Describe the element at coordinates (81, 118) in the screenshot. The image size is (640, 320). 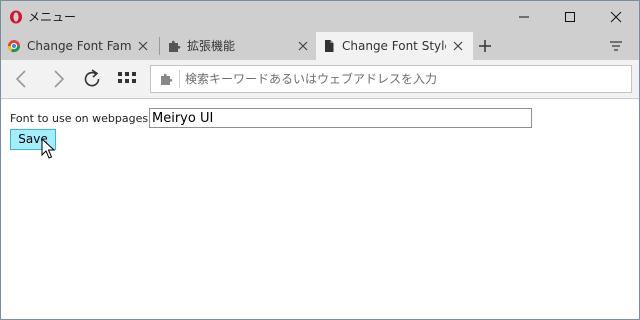
I see `font-label: Font to use on webpages:` at that location.